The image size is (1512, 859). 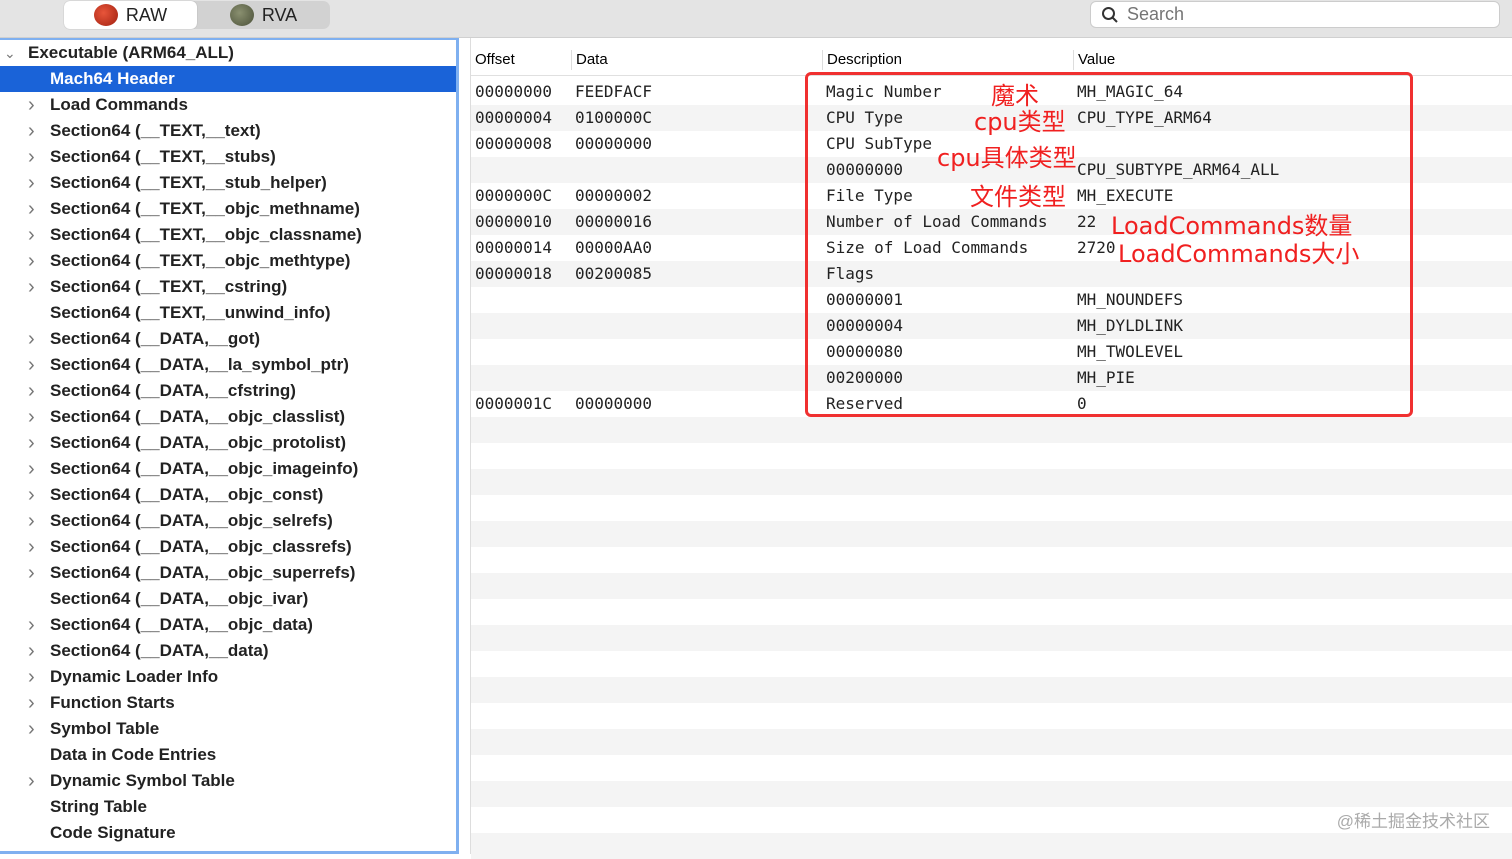 What do you see at coordinates (991, 378) in the screenshot?
I see `table-row: 00200000 MH_PIE` at bounding box center [991, 378].